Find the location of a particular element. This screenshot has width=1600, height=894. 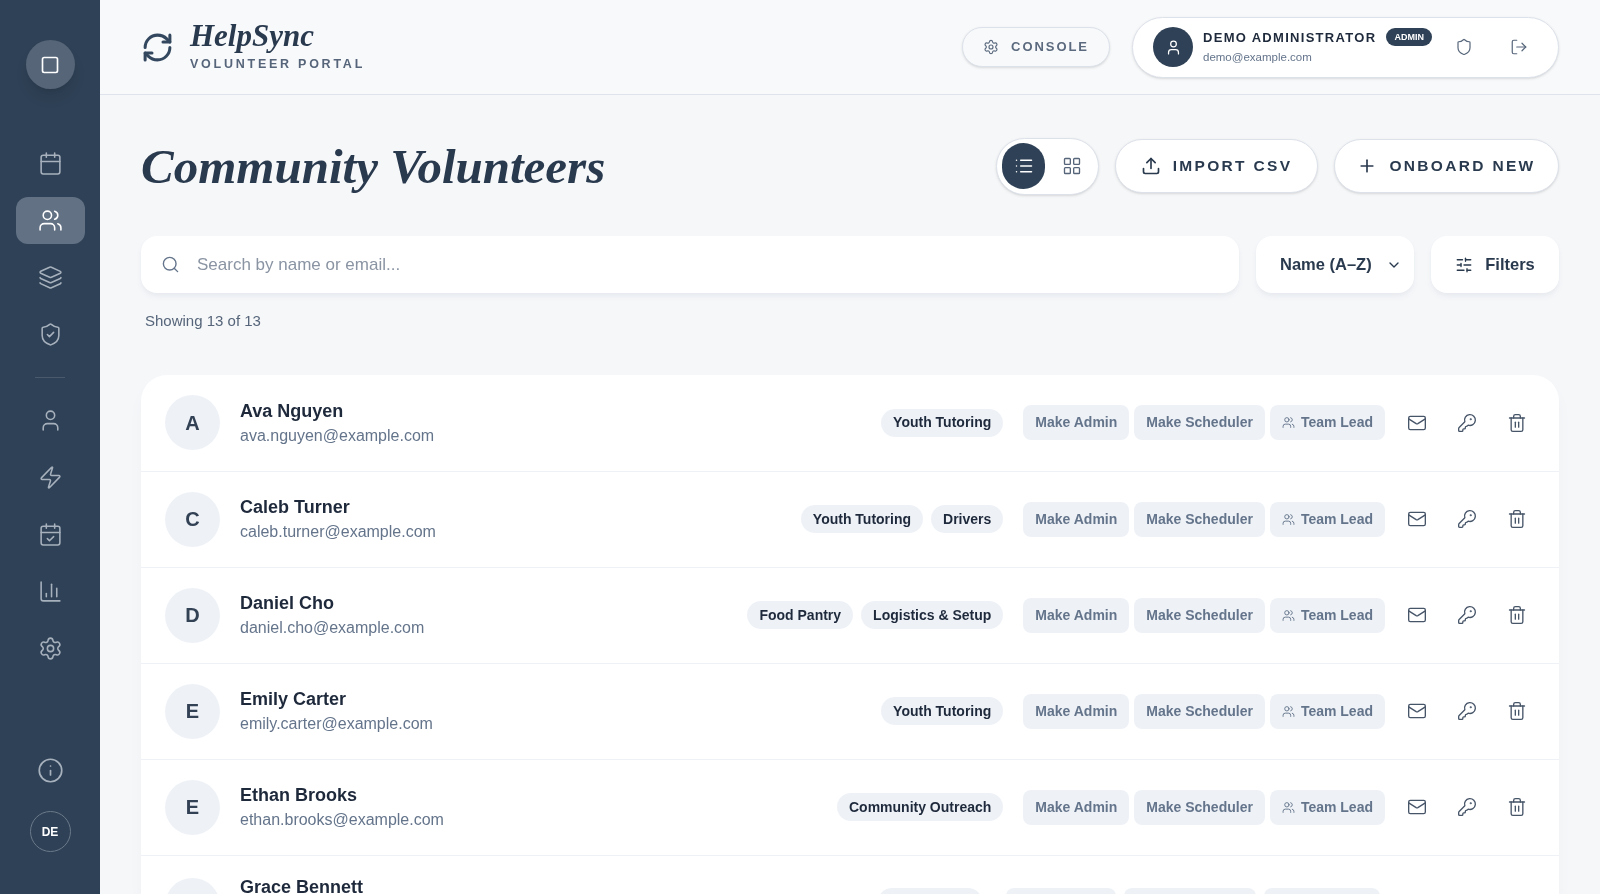

list-icon is located at coordinates (1023, 166).